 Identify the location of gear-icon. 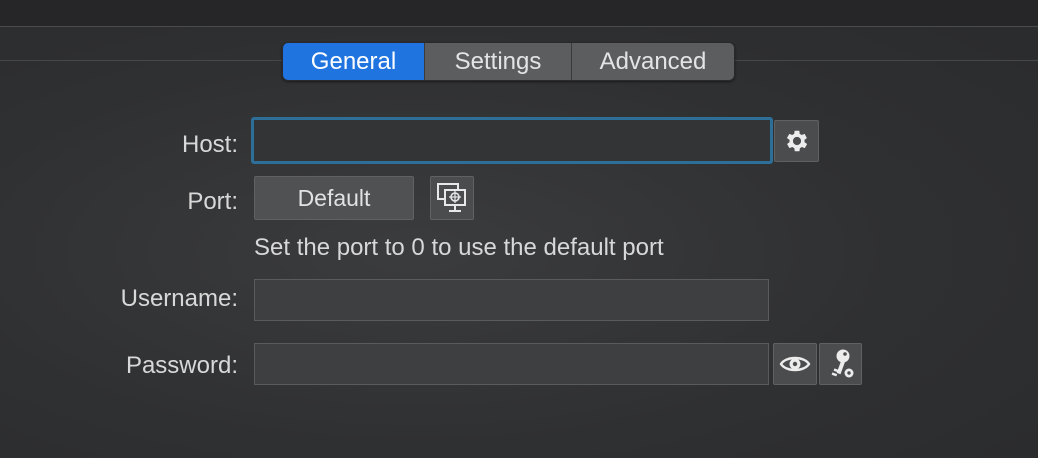
(797, 141).